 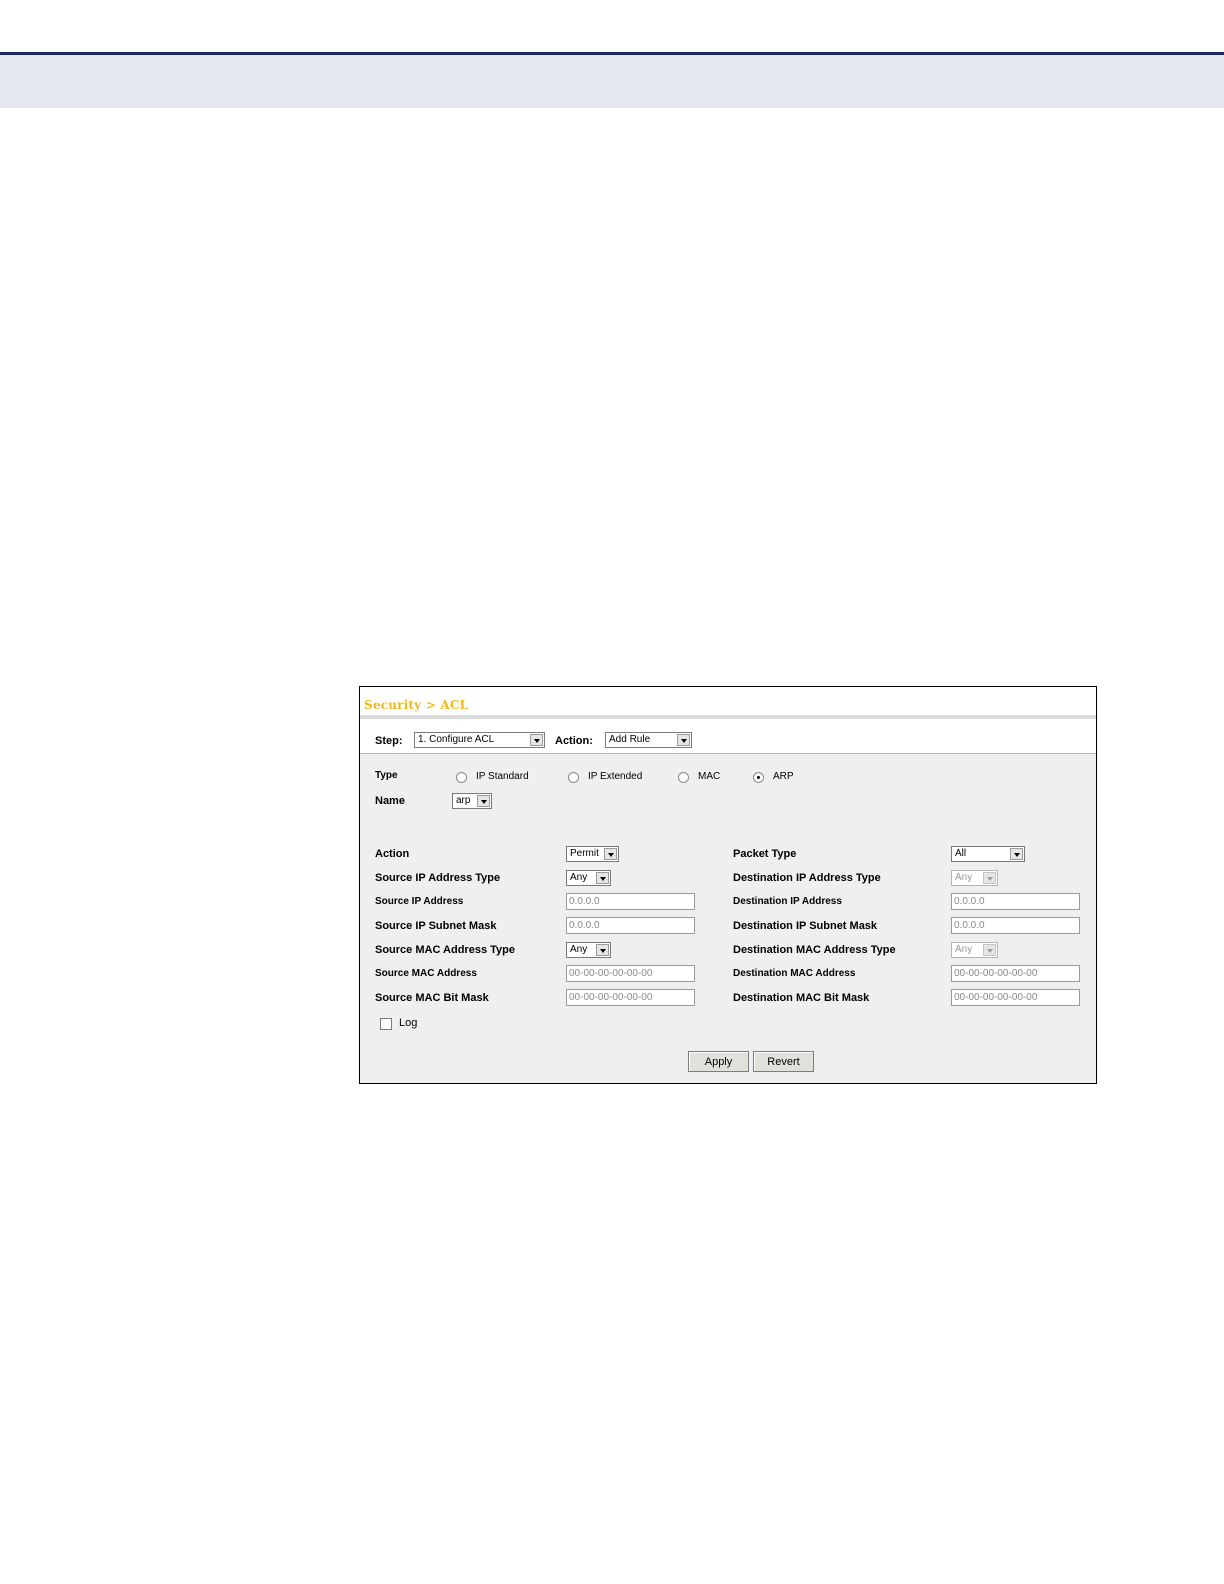 What do you see at coordinates (794, 973) in the screenshot?
I see `field-label: Destination MAC Address` at bounding box center [794, 973].